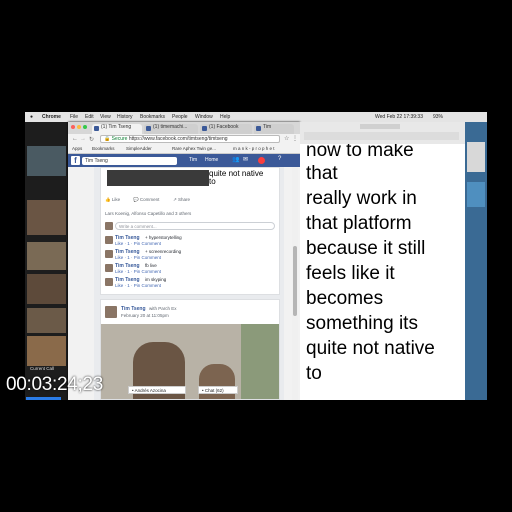  I want to click on notes-format-bar, so click(381, 136).